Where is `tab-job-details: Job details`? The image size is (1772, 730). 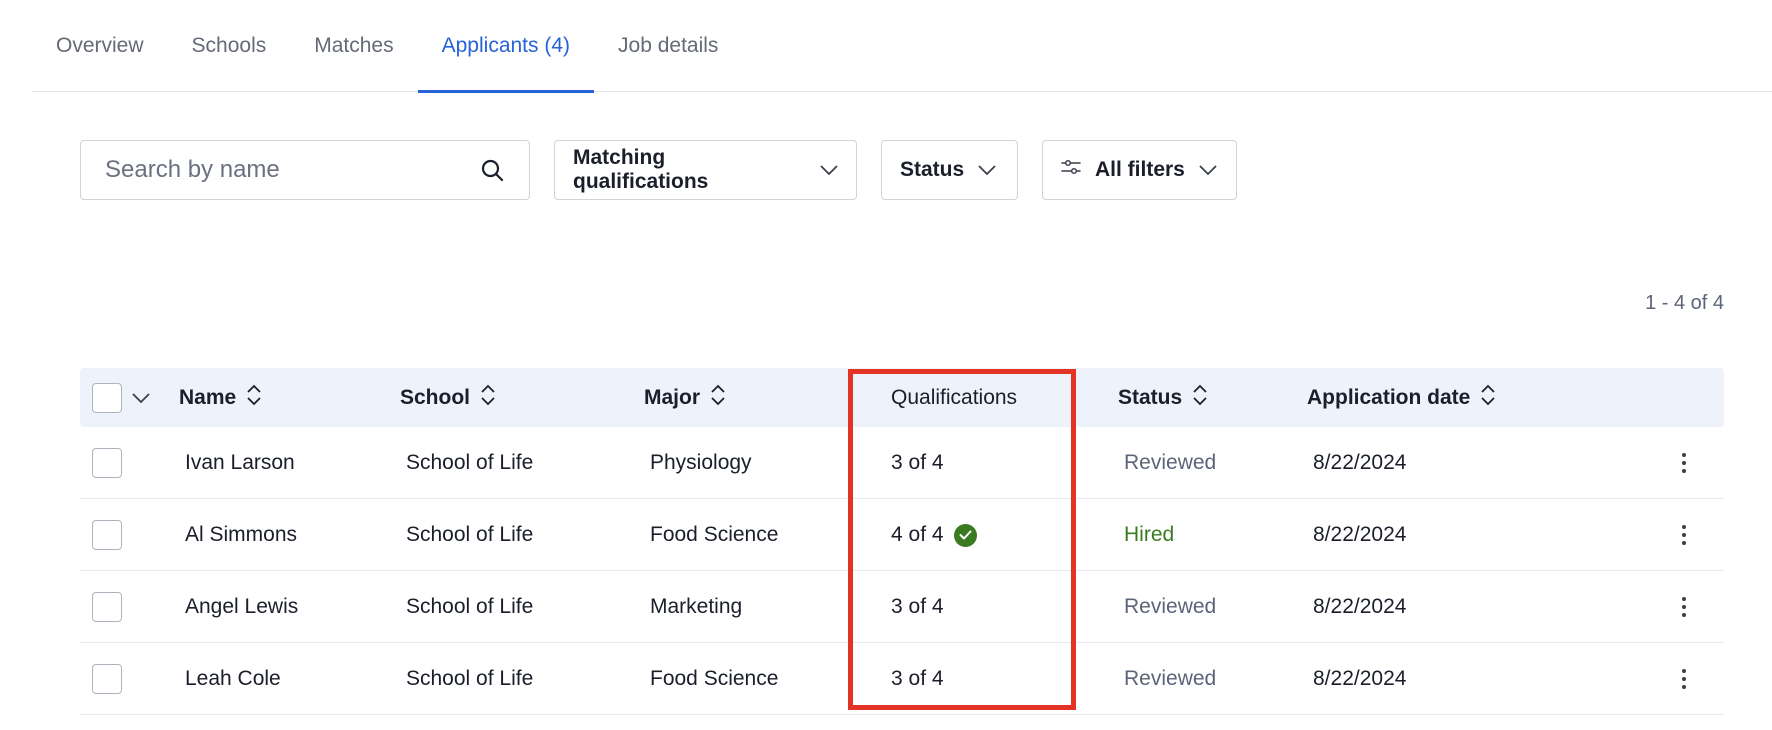 tab-job-details: Job details is located at coordinates (668, 46).